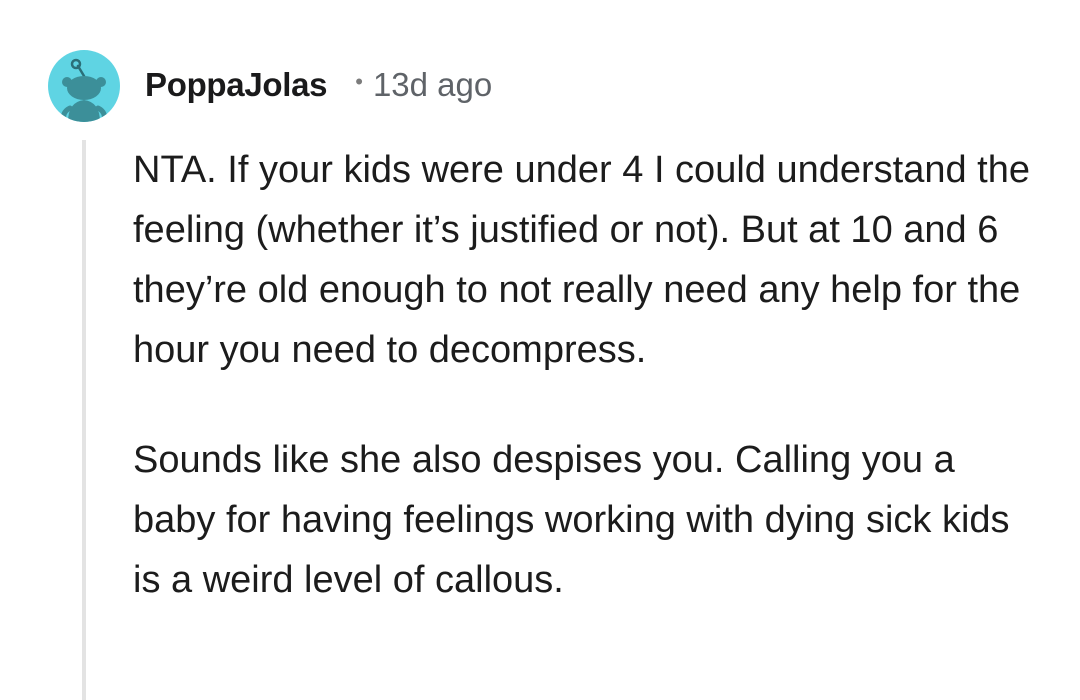 Image resolution: width=1080 pixels, height=700 pixels. I want to click on username-link: PoppaJolas, so click(236, 85).